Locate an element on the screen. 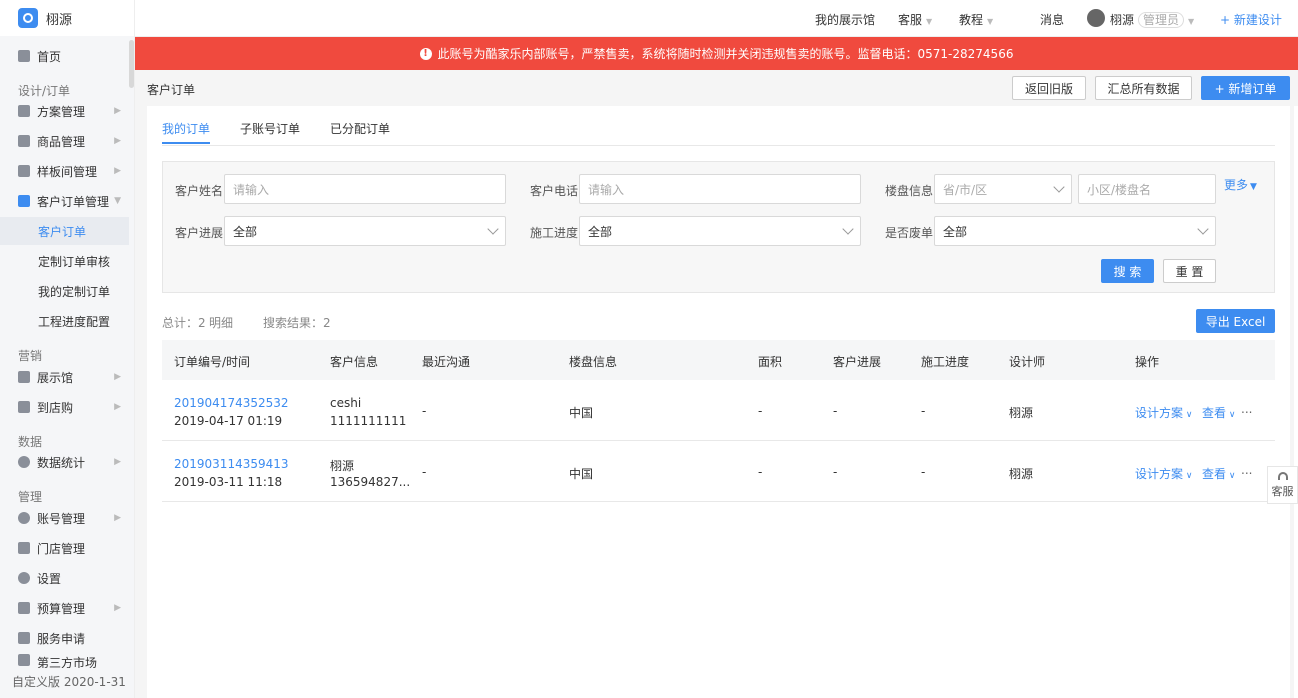 The width and height of the screenshot is (1298, 698). page-title: 客户订单 is located at coordinates (171, 90).